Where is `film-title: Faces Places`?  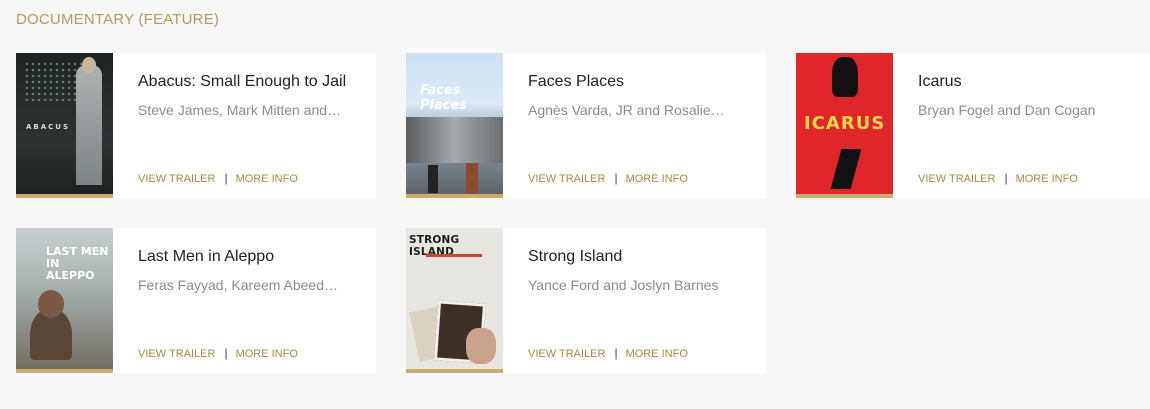
film-title: Faces Places is located at coordinates (576, 81).